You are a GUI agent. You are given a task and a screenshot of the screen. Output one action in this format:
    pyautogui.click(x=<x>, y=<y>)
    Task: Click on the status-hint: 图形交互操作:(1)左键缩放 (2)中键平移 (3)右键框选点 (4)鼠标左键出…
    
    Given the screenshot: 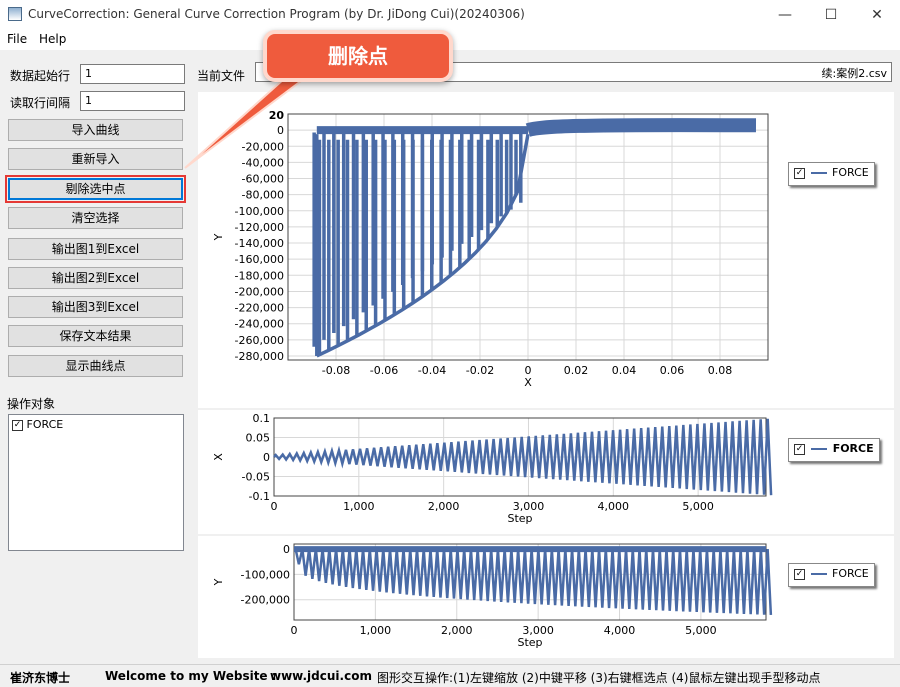 What is the action you would take?
    pyautogui.click(x=599, y=678)
    